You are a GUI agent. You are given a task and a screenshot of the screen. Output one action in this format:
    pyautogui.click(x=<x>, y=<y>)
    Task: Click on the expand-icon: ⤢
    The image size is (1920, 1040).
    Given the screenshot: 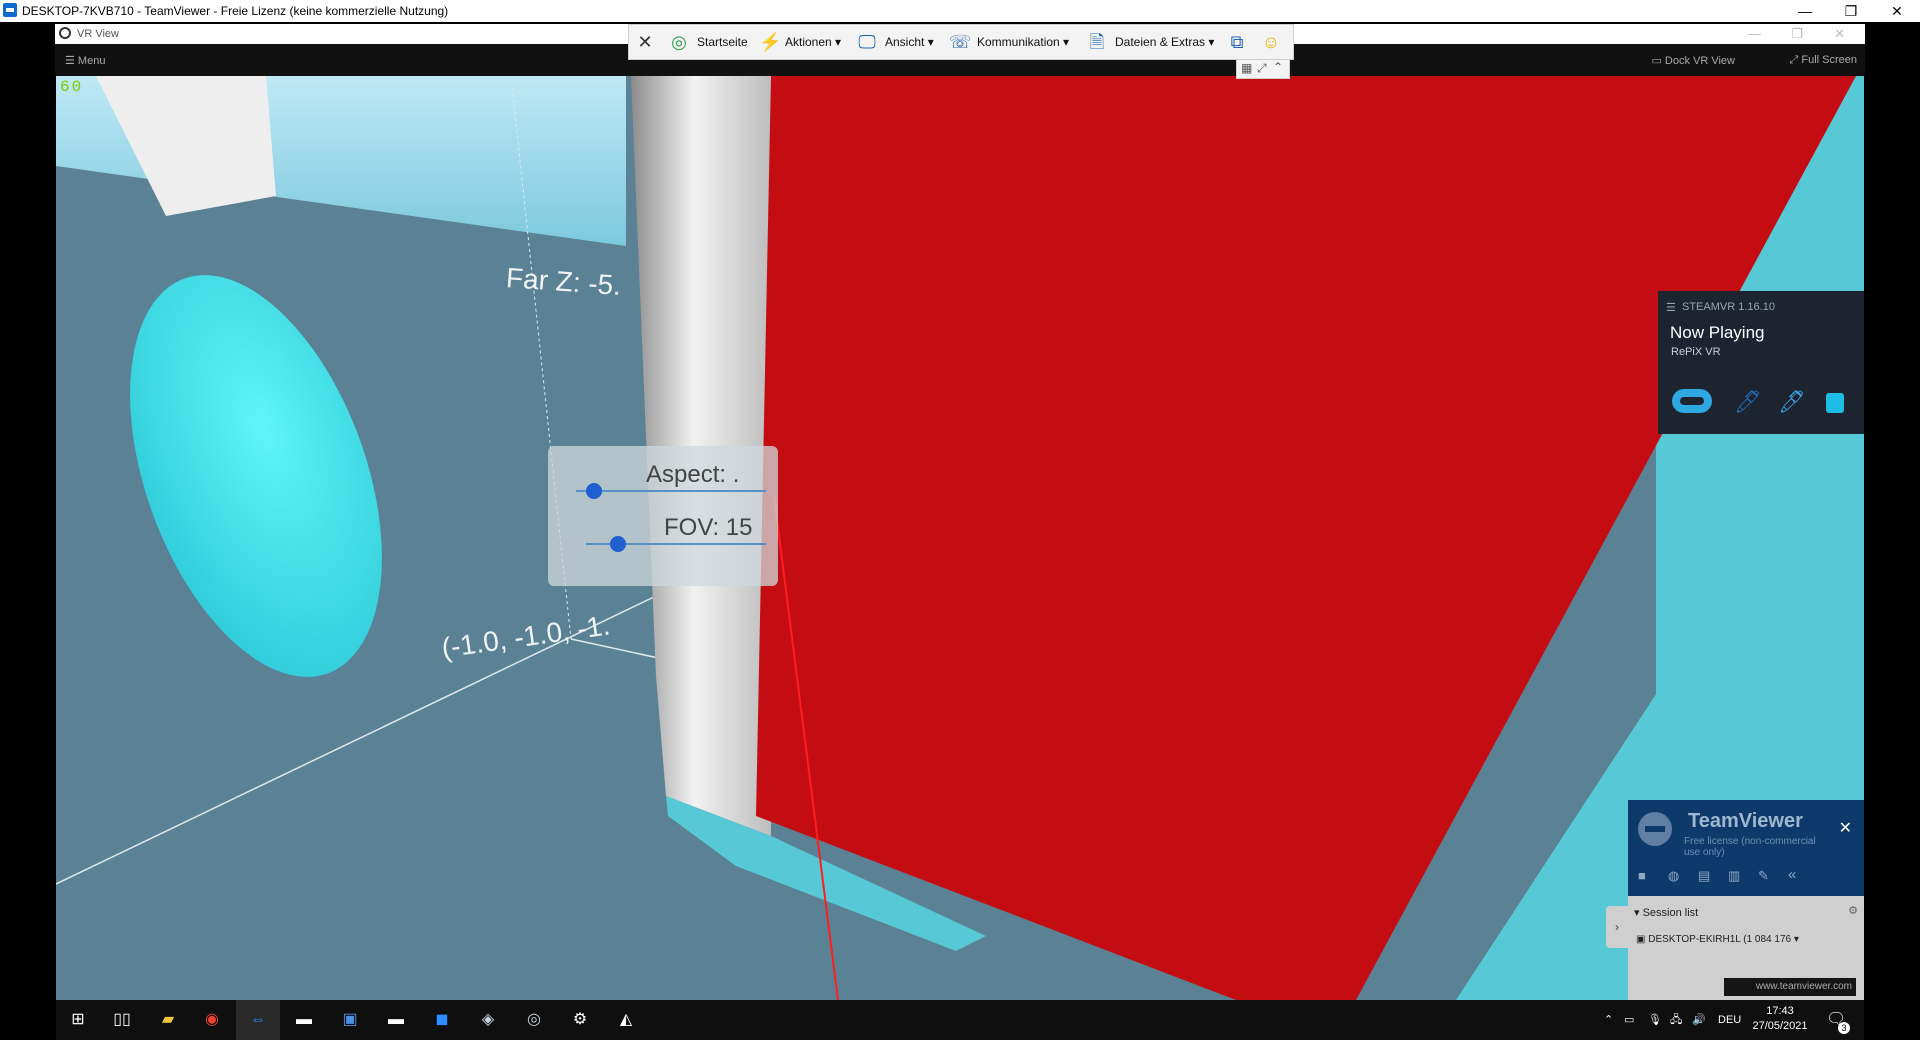 What is the action you would take?
    pyautogui.click(x=1262, y=68)
    